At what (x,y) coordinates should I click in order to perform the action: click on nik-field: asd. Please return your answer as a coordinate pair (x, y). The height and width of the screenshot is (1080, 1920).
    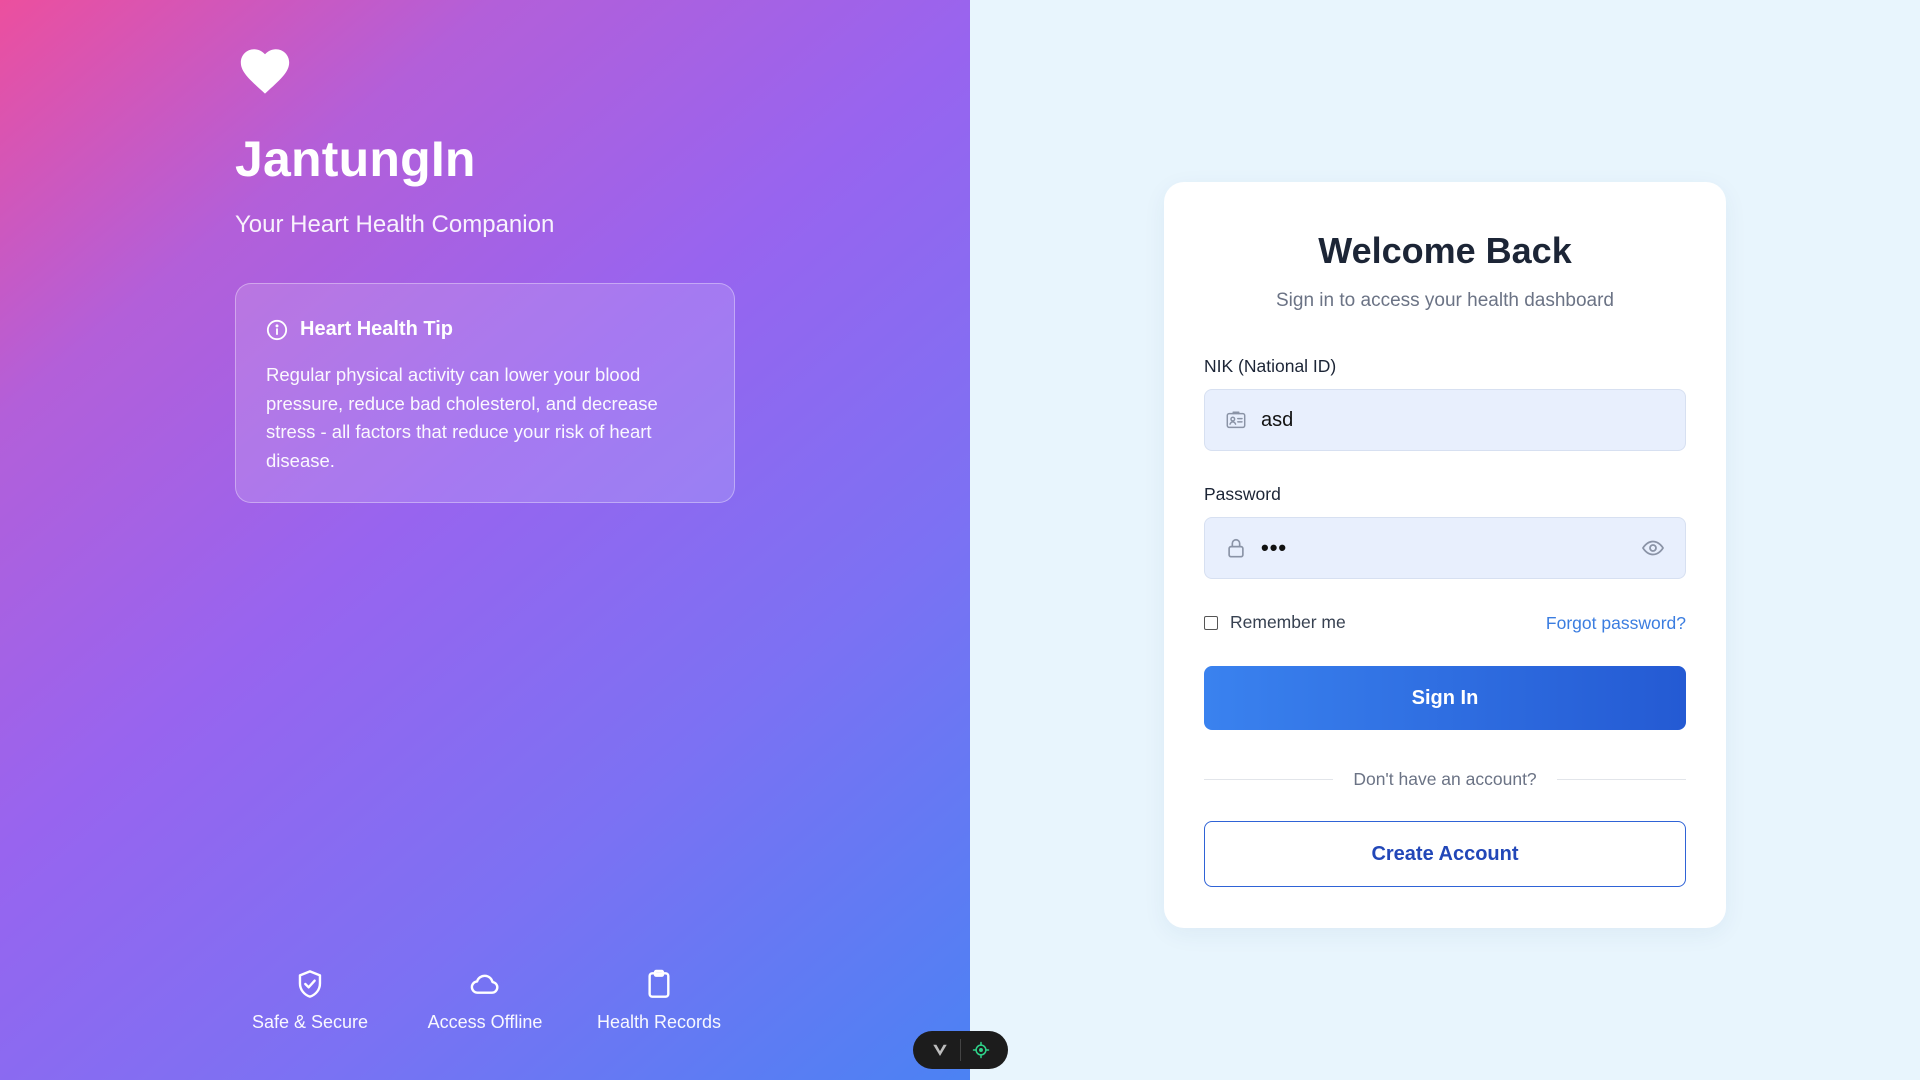
    Looking at the image, I should click on (1445, 420).